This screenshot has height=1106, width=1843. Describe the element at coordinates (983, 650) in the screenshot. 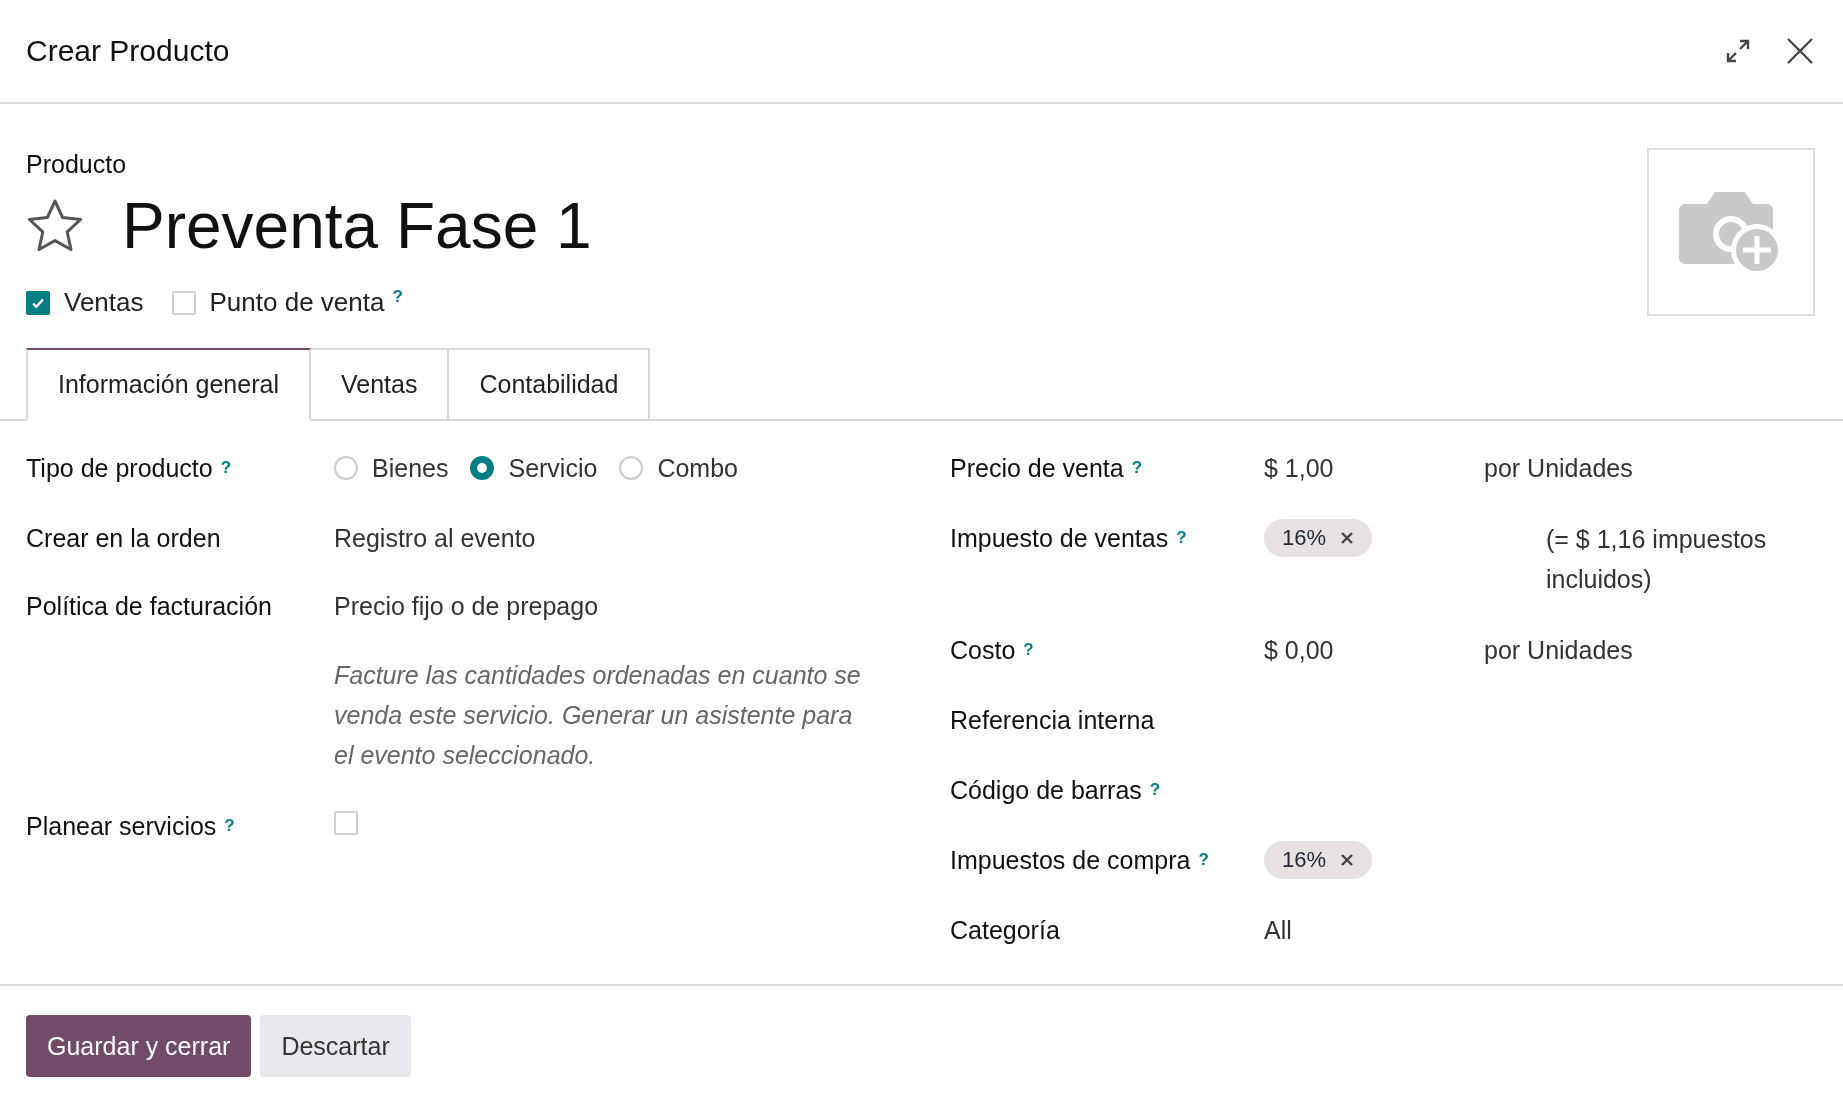

I see `field-label: Costo` at that location.